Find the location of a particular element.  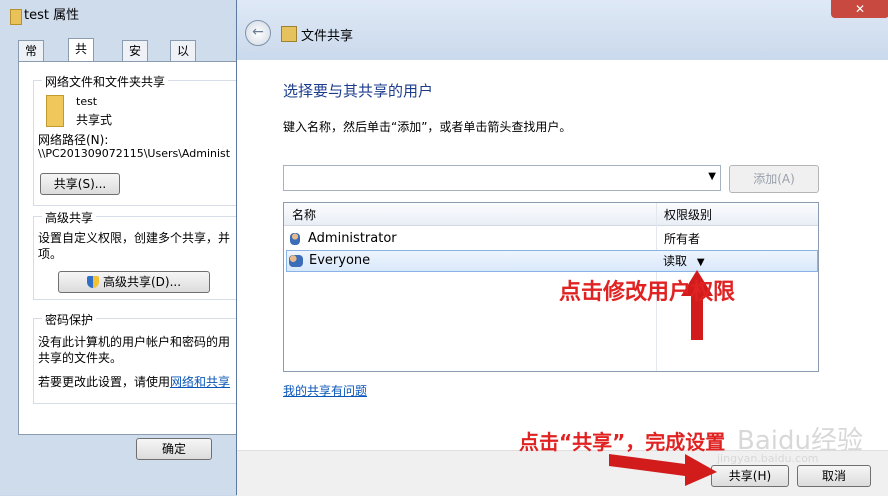

advanced-description: 设置自定义权限，创建多个共享，并 is located at coordinates (134, 238).